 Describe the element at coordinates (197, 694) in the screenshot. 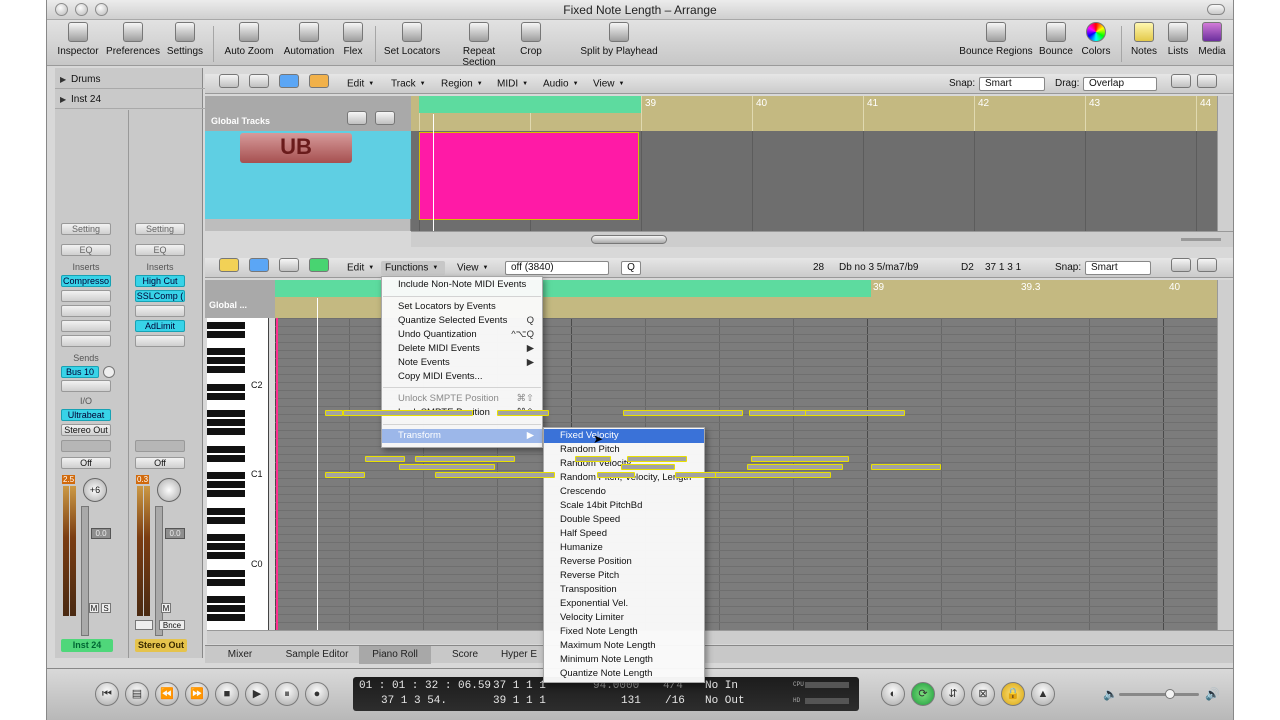

I see `fast-forward-icon: ⏩` at that location.